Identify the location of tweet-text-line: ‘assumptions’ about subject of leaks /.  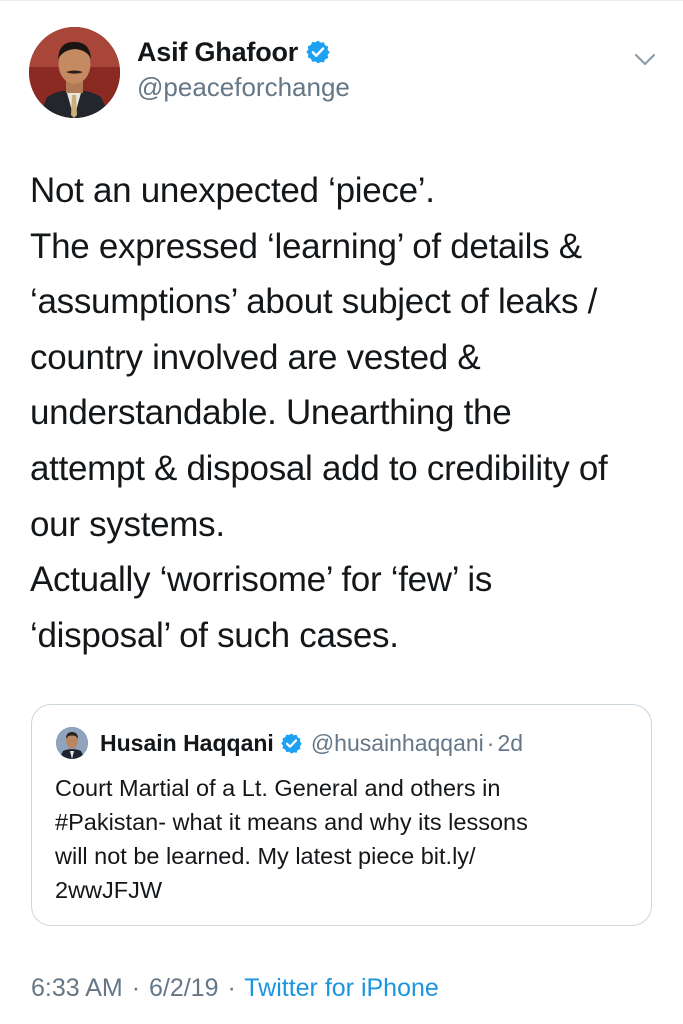
(314, 302).